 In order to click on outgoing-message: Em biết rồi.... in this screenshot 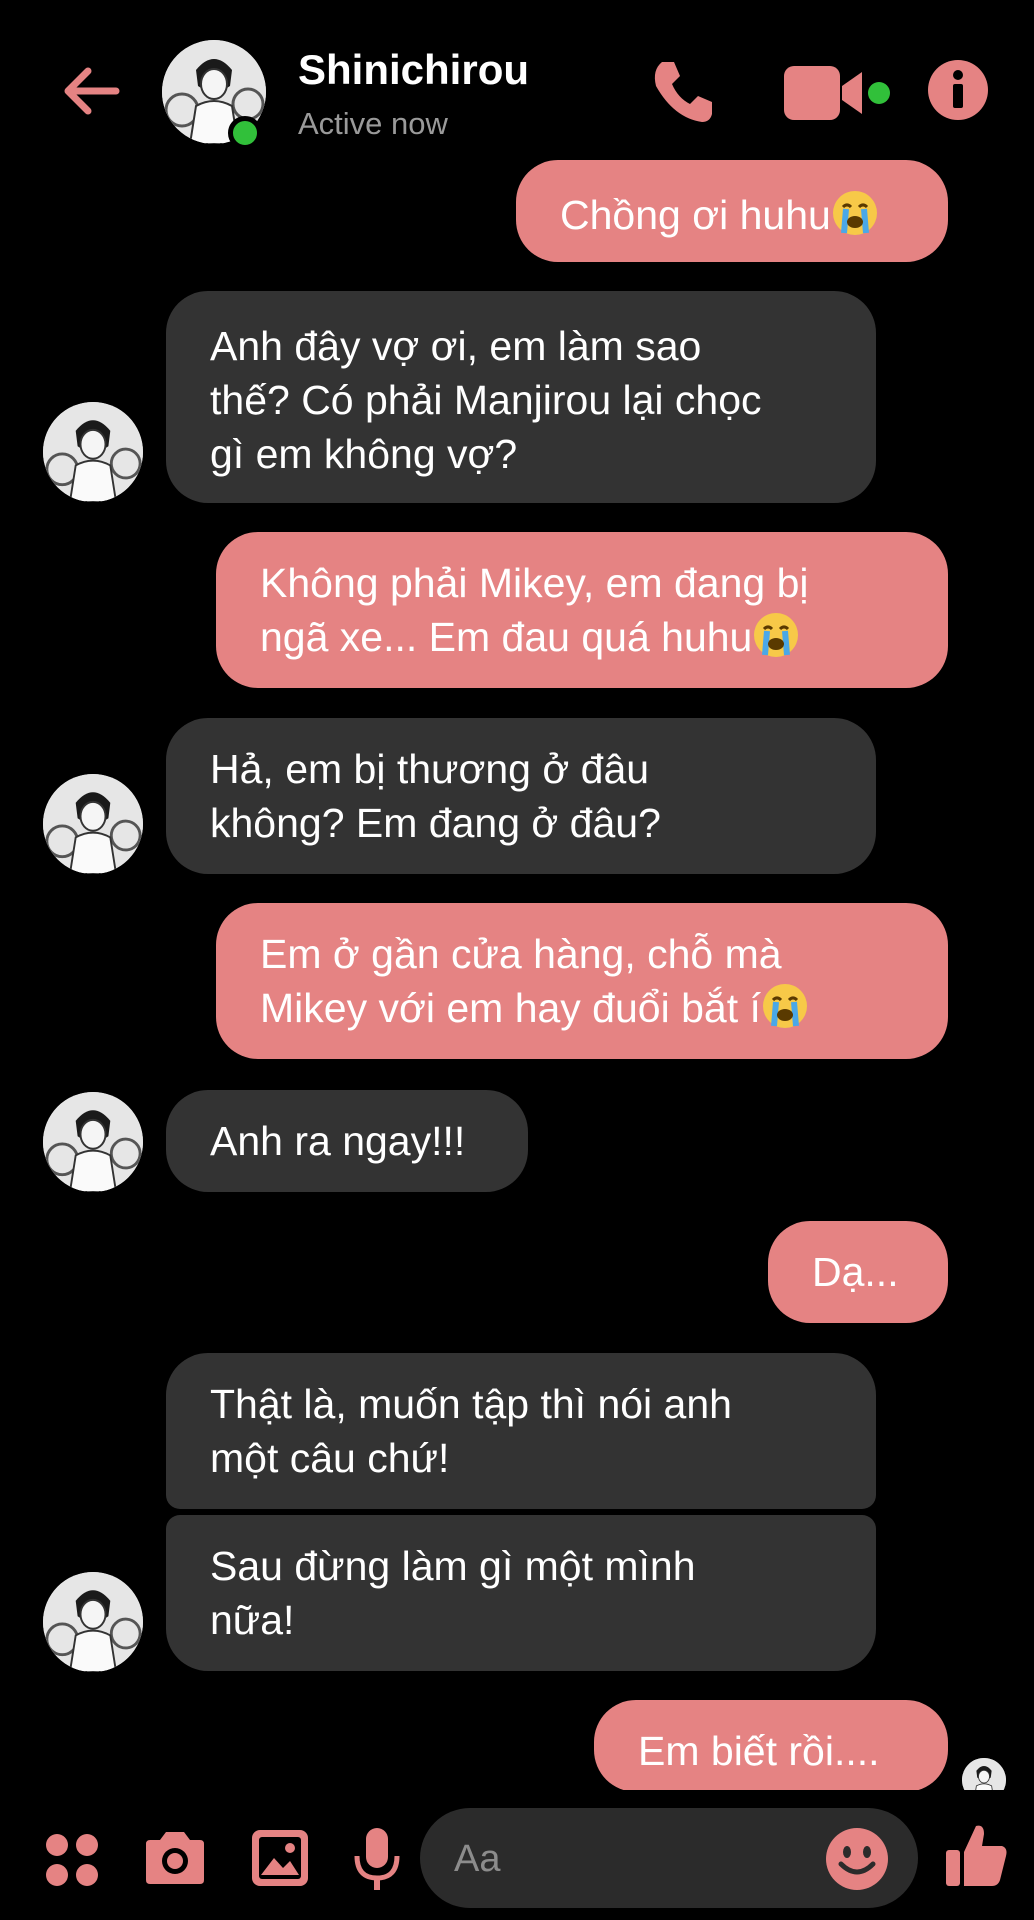, I will do `click(771, 1746)`.